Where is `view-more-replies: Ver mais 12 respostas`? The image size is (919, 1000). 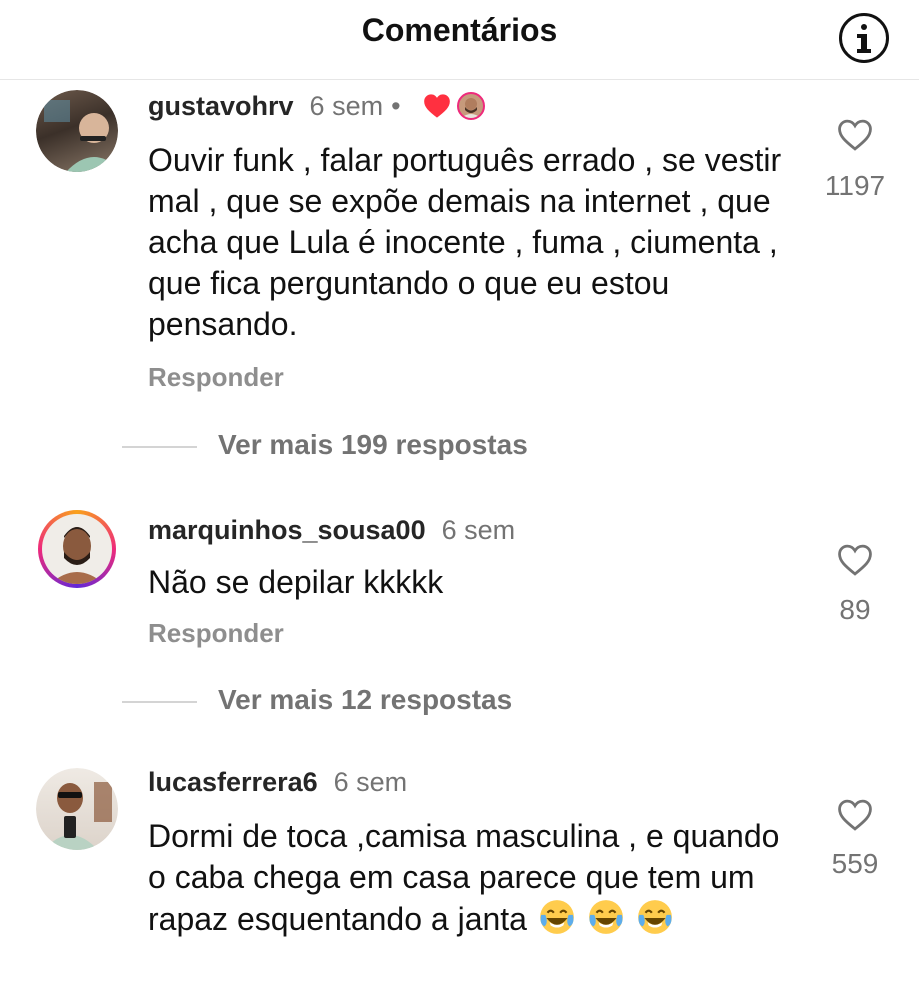 view-more-replies: Ver mais 12 respostas is located at coordinates (459, 702).